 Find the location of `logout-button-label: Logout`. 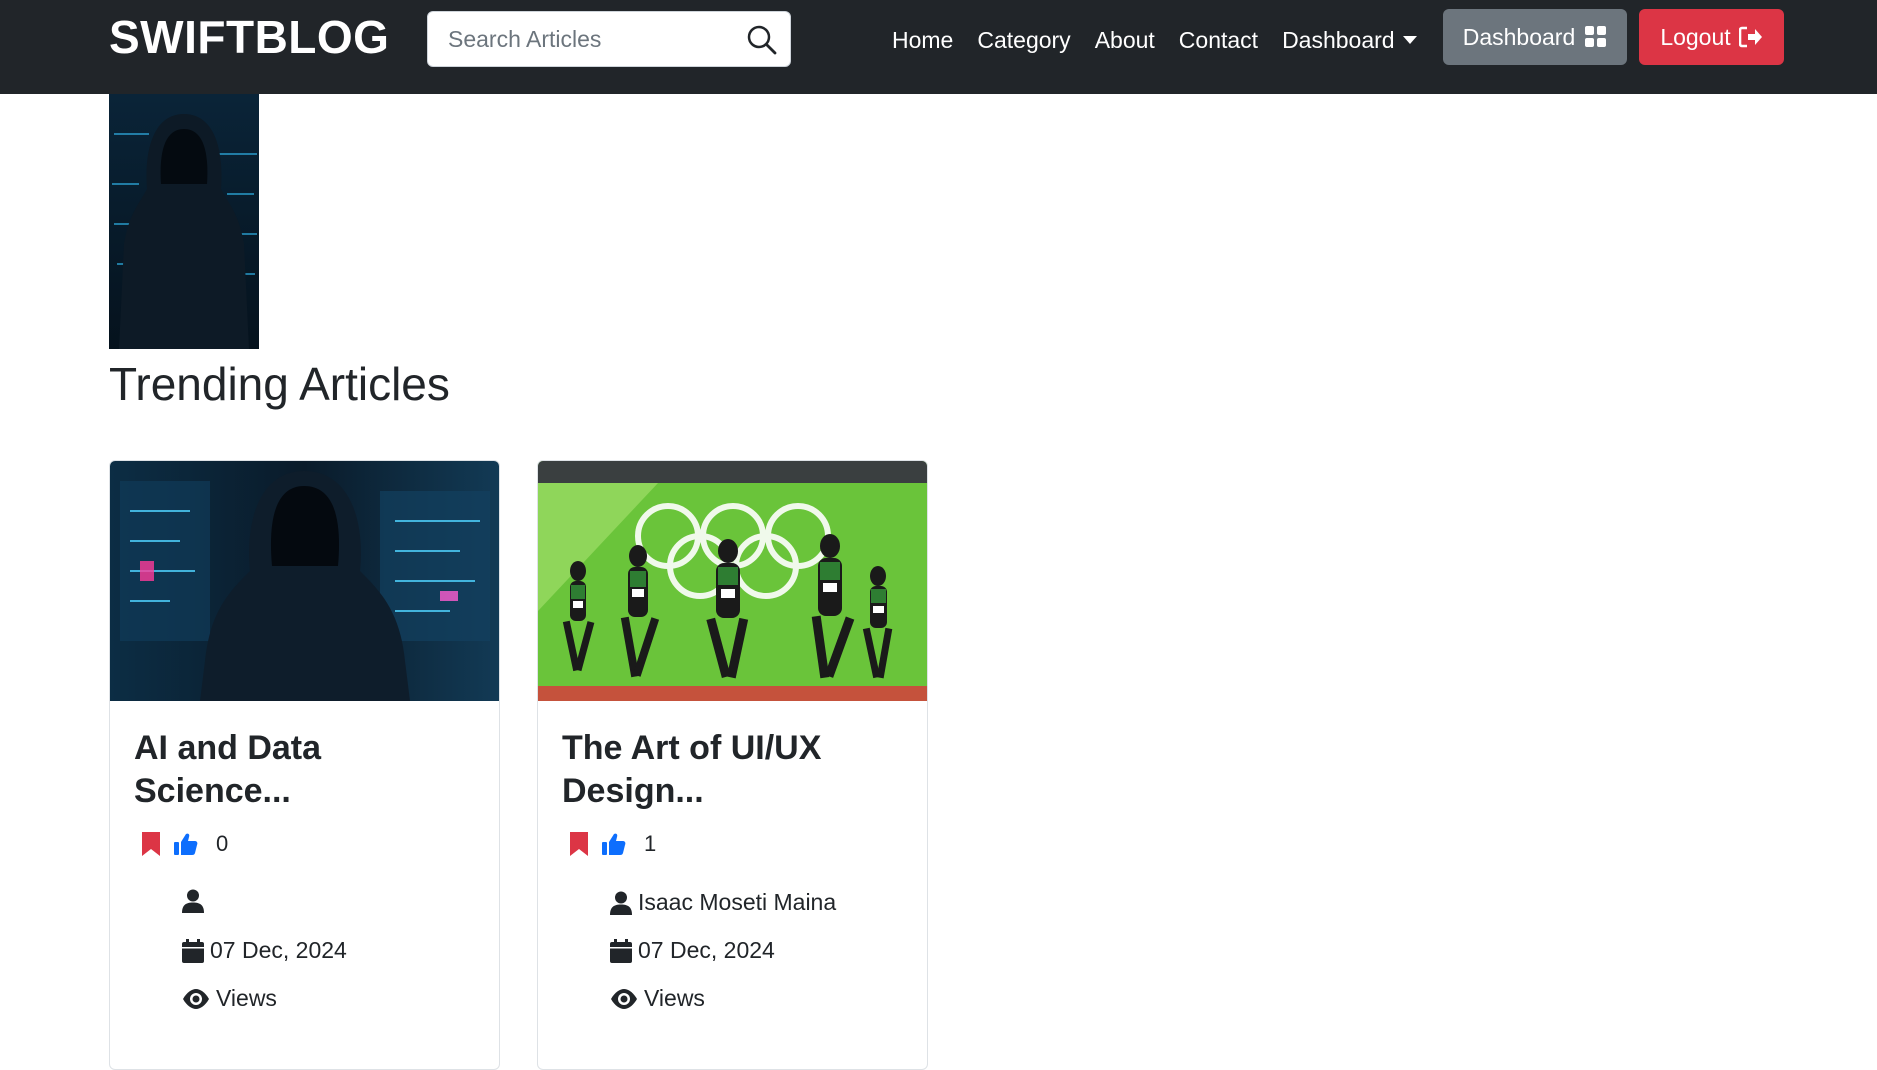

logout-button-label: Logout is located at coordinates (1695, 36).